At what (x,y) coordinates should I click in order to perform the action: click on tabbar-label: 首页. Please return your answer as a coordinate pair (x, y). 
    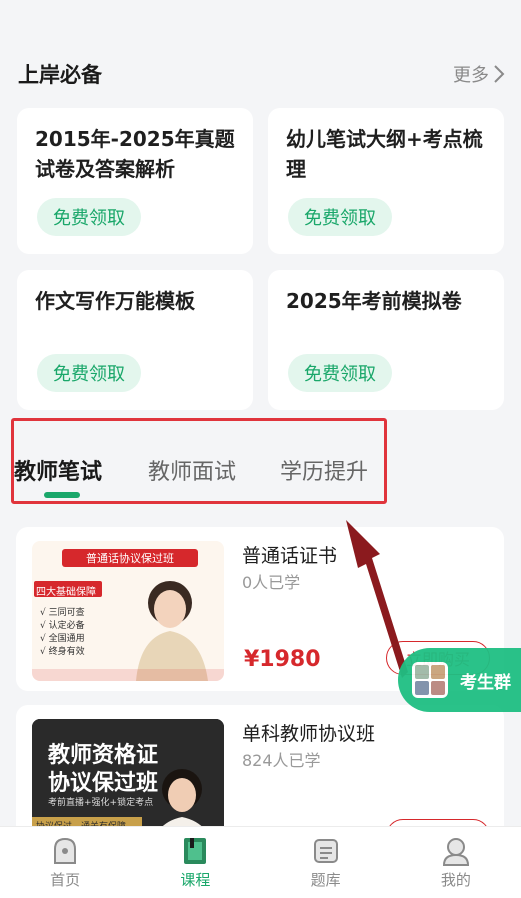
    Looking at the image, I should click on (65, 880).